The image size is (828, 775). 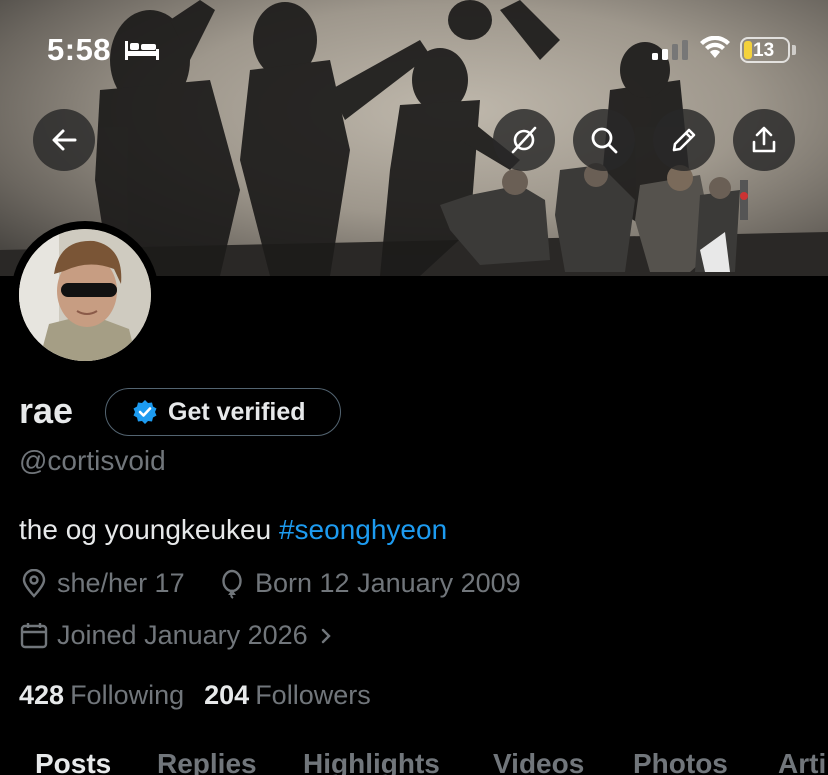 I want to click on birthday-text: Born 12 January 2009, so click(x=388, y=583).